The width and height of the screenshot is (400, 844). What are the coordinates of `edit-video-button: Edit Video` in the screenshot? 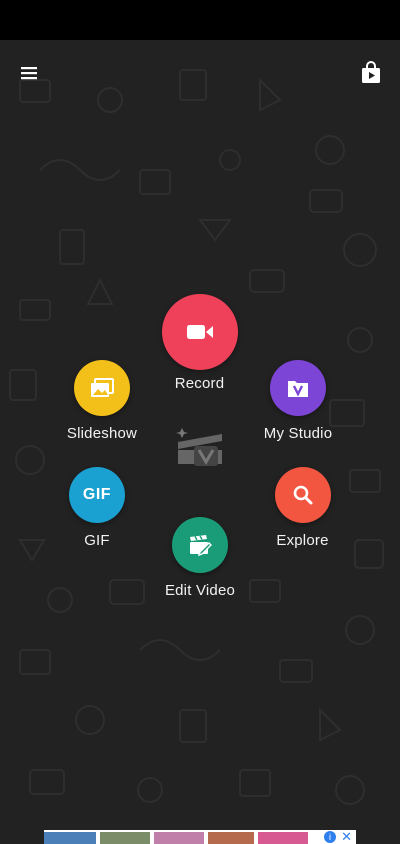 It's located at (200, 558).